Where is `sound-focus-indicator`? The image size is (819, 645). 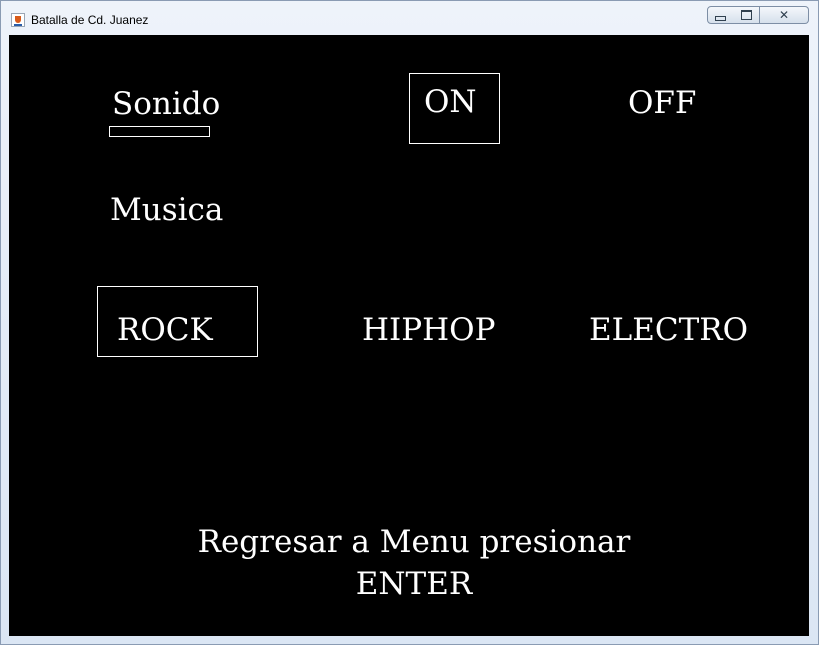
sound-focus-indicator is located at coordinates (159, 131).